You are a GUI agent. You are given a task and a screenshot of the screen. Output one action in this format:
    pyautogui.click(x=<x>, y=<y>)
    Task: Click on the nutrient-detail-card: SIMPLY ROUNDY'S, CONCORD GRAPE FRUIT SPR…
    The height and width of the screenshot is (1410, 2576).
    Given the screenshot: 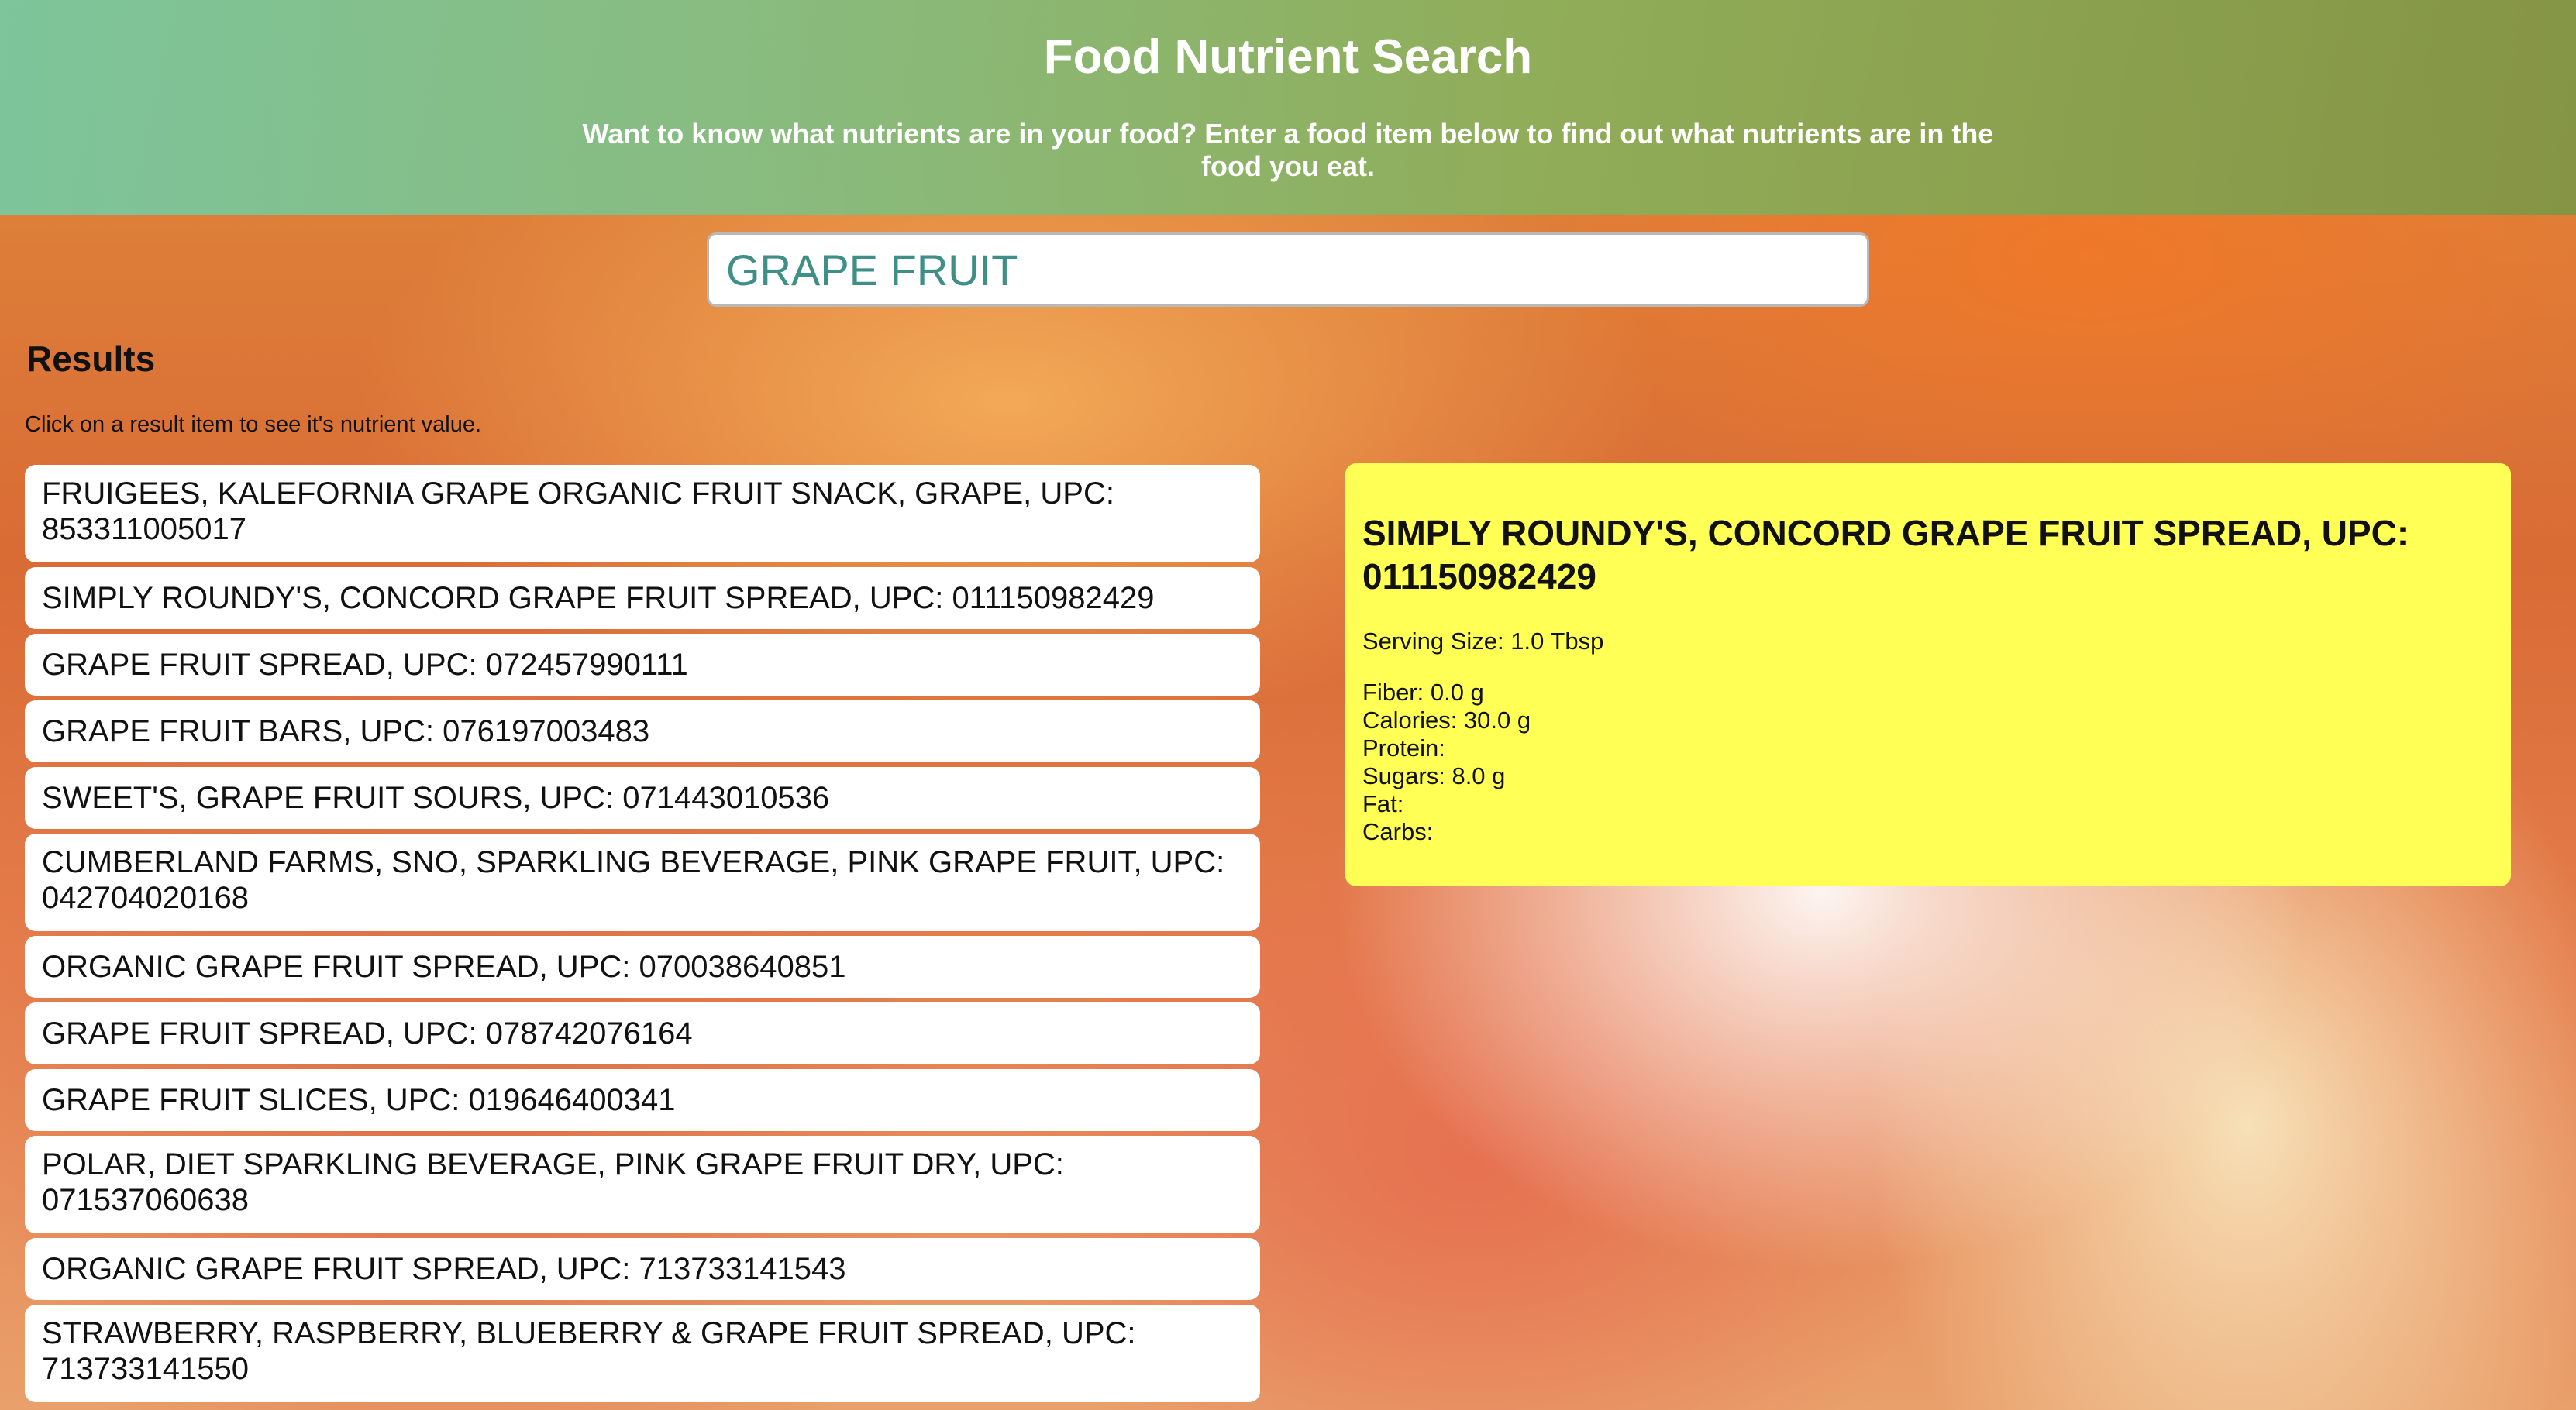 What is the action you would take?
    pyautogui.click(x=1928, y=675)
    